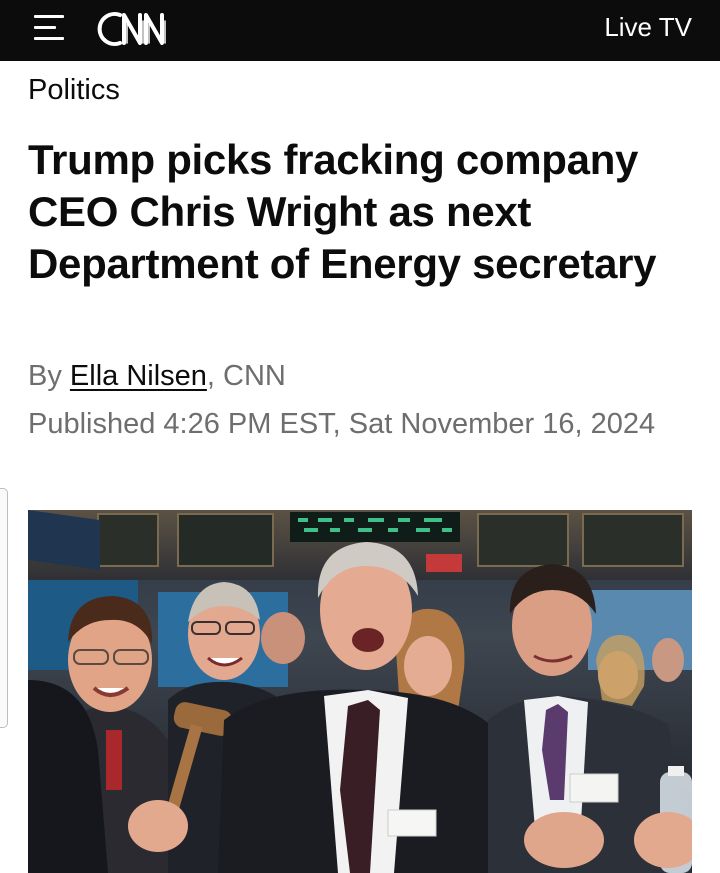  I want to click on cnn-logo, so click(140, 29).